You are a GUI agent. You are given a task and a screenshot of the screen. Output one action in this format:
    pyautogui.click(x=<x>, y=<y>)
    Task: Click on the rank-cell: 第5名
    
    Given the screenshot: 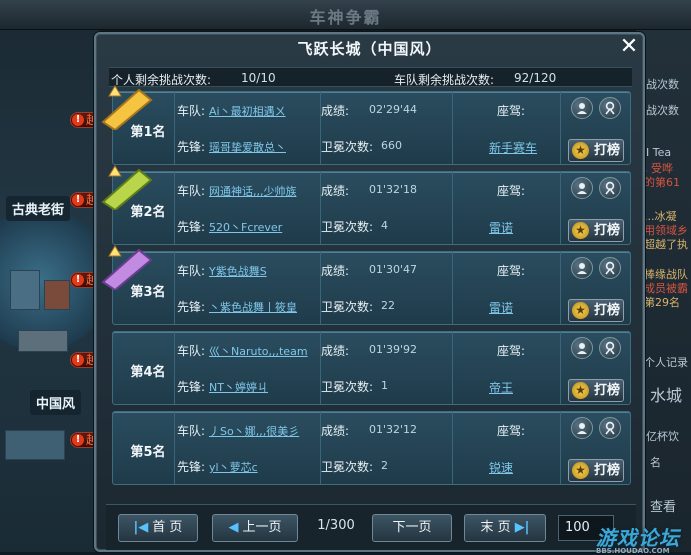 What is the action you would take?
    pyautogui.click(x=144, y=448)
    